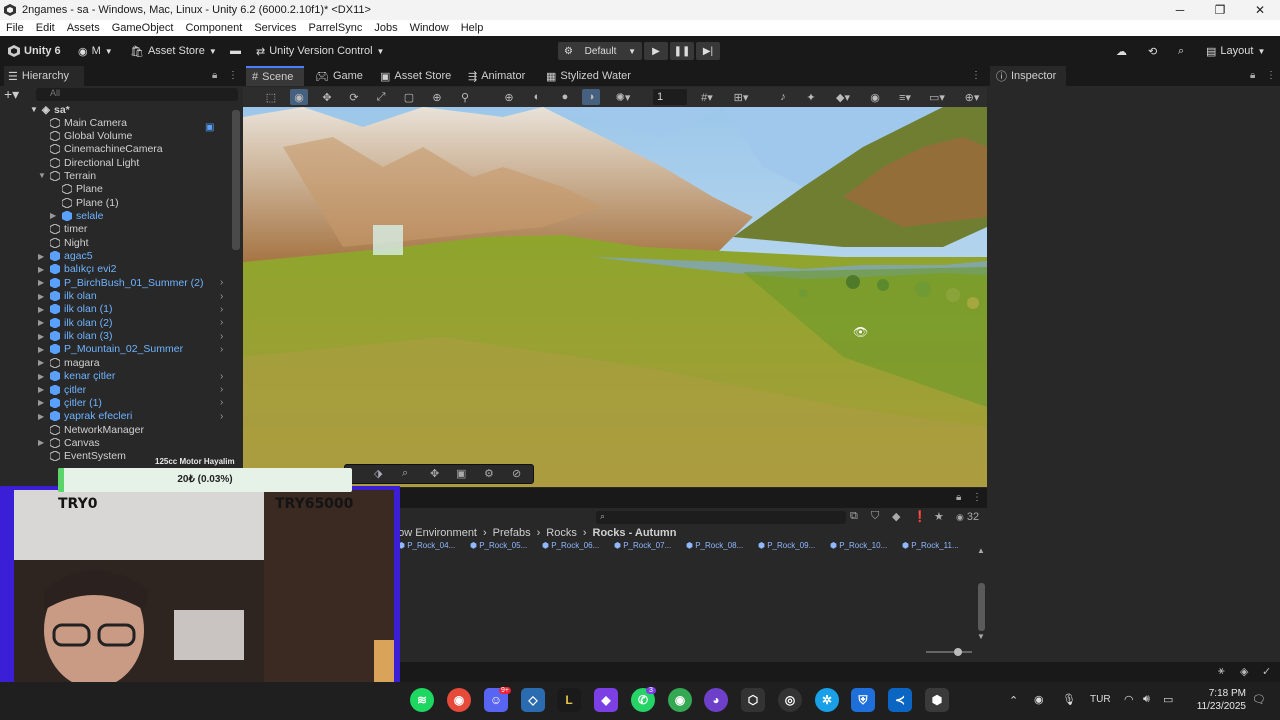 This screenshot has width=1280, height=720. Describe the element at coordinates (1260, 10) in the screenshot. I see `close-button: ✕` at that location.